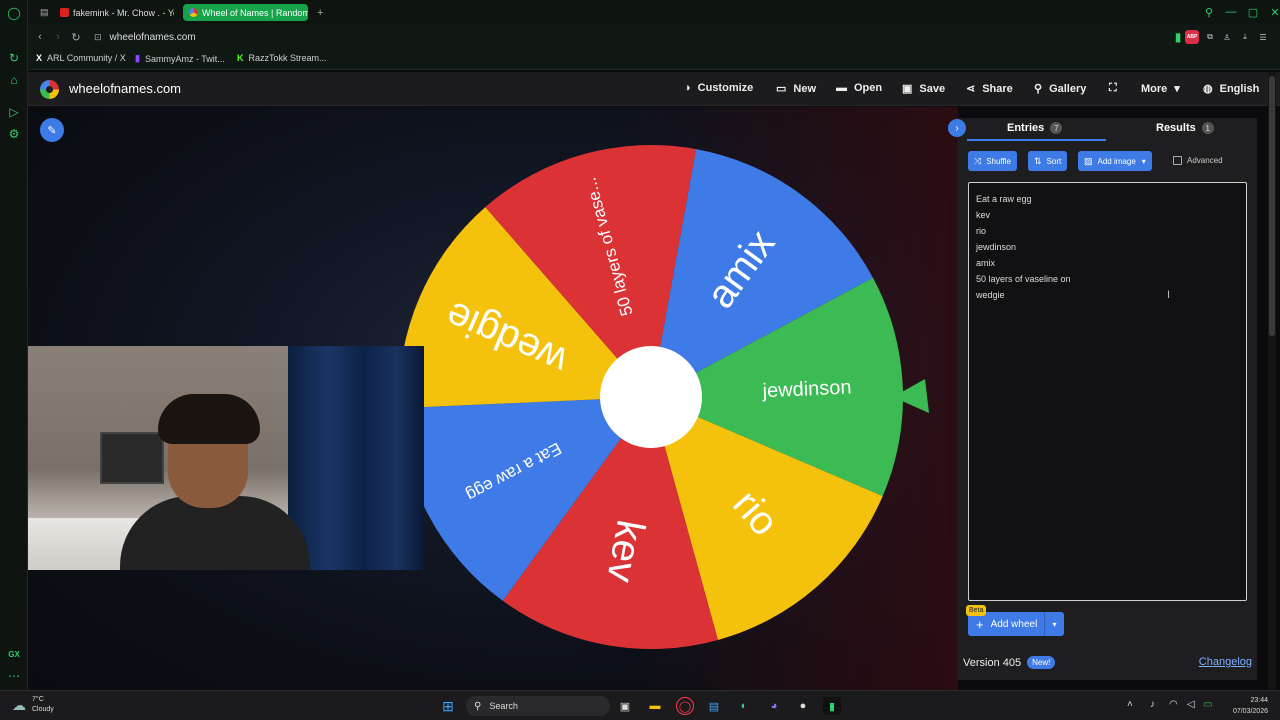  What do you see at coordinates (1130, 704) in the screenshot?
I see `tray-chevron-icon: ˄` at bounding box center [1130, 704].